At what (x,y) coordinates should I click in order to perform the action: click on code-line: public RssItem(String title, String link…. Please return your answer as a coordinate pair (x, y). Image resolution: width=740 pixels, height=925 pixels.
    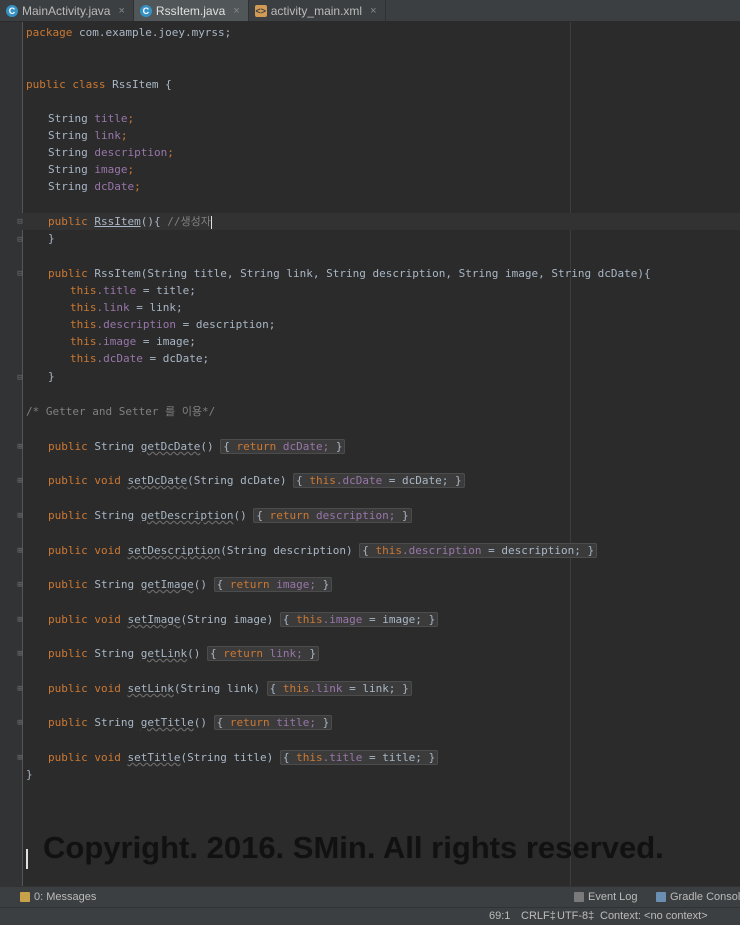
    Looking at the image, I should click on (349, 273).